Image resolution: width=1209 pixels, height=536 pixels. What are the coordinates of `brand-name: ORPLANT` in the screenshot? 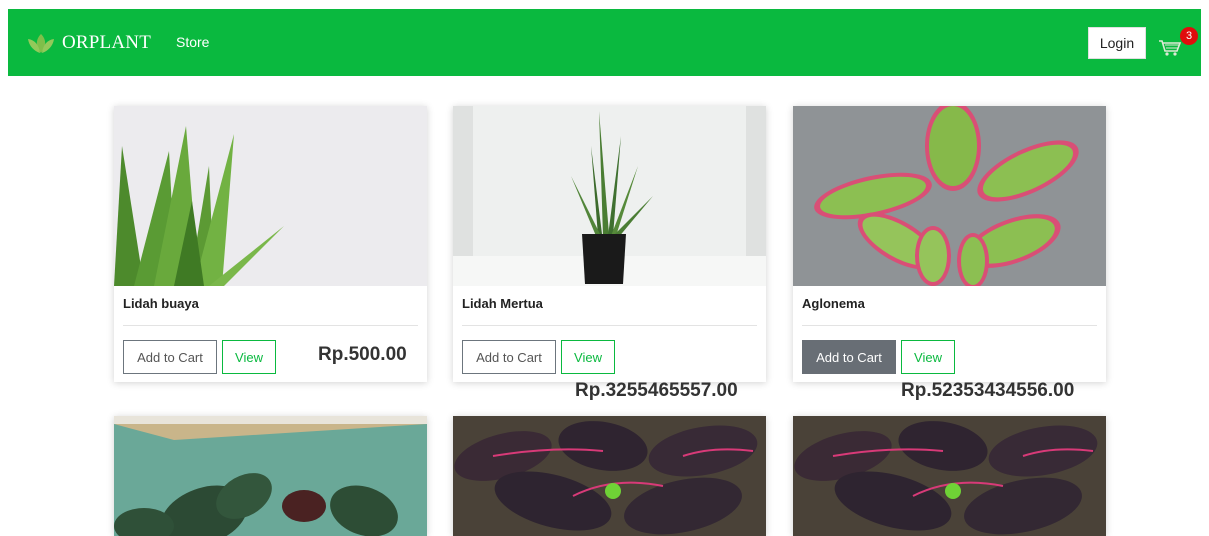 It's located at (107, 42).